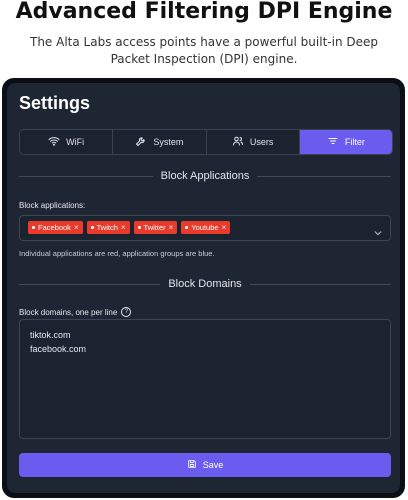  I want to click on tab-system: System, so click(160, 142).